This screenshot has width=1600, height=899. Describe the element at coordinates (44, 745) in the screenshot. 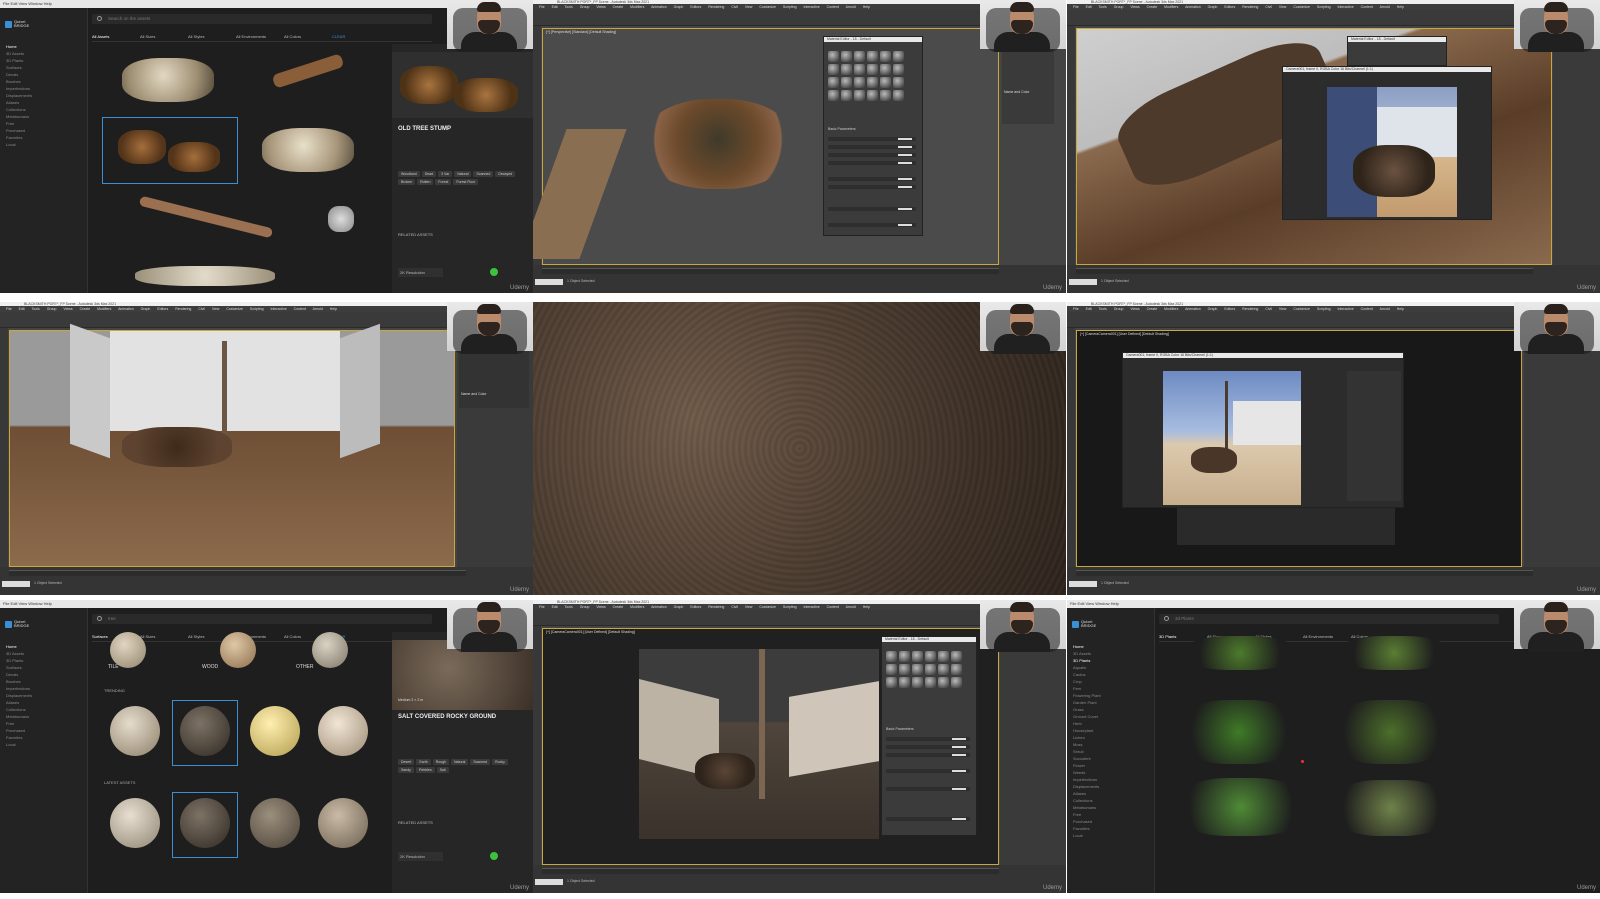

I see `nav-local: Local` at that location.